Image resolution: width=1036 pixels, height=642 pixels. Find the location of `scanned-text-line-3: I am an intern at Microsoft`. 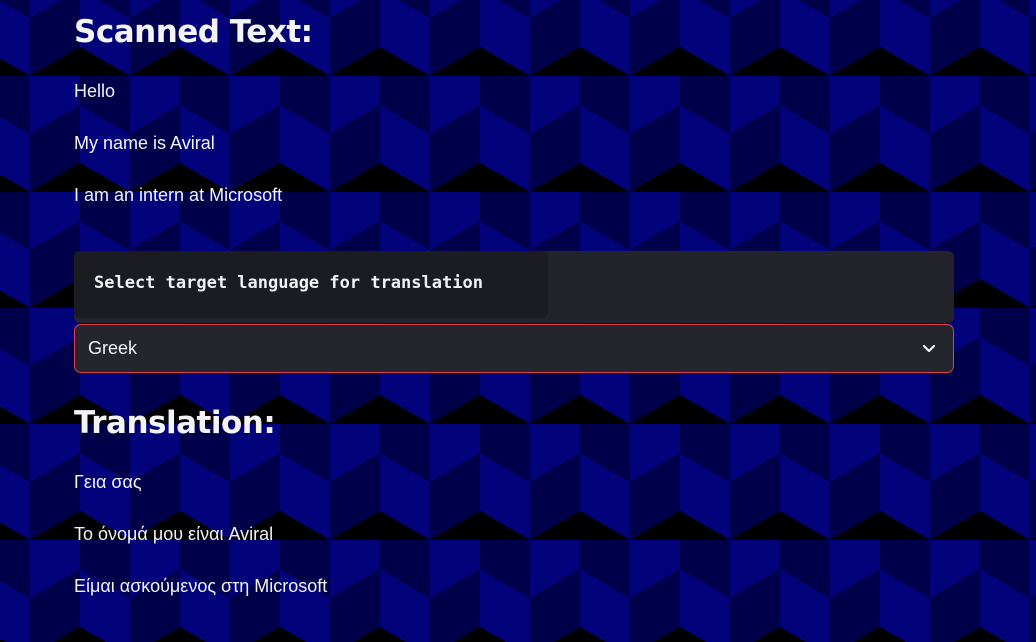

scanned-text-line-3: I am an intern at Microsoft is located at coordinates (178, 195).